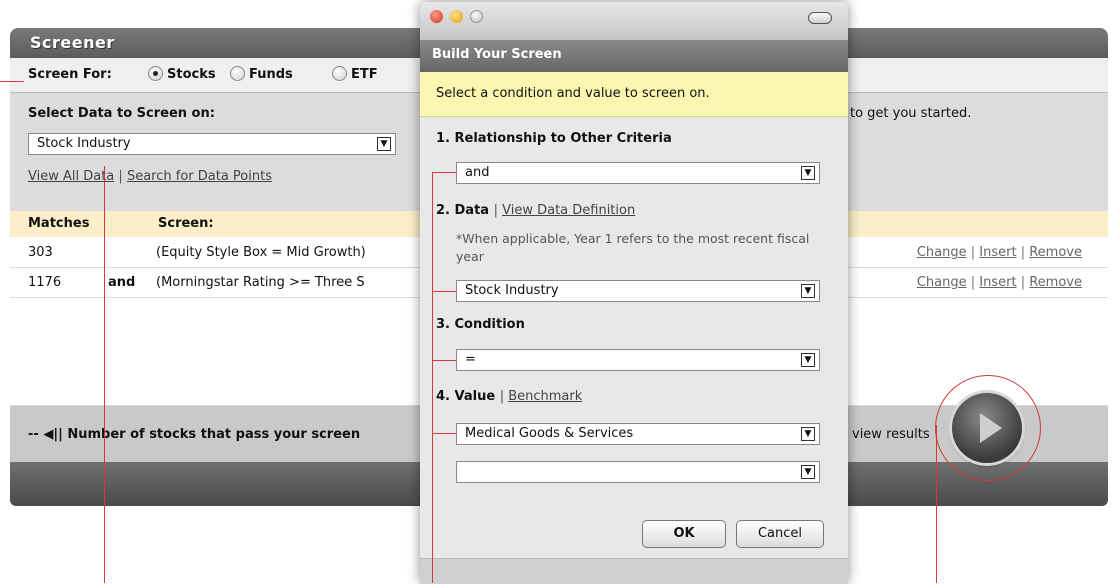 This screenshot has width=1115, height=584. What do you see at coordinates (355, 75) in the screenshot?
I see `radio-etf: ETF` at bounding box center [355, 75].